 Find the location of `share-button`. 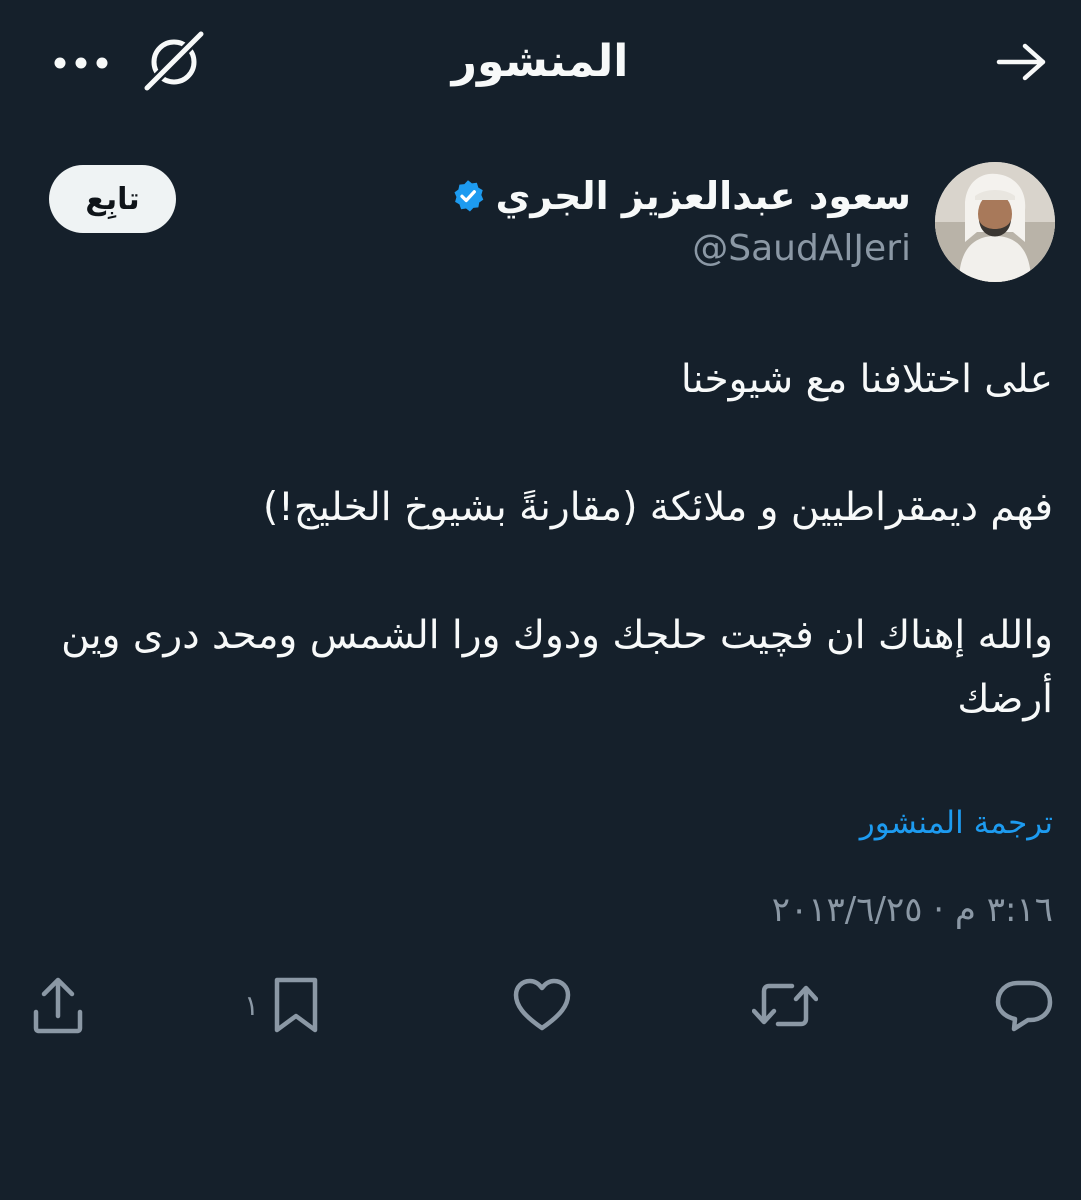

share-button is located at coordinates (58, 1005).